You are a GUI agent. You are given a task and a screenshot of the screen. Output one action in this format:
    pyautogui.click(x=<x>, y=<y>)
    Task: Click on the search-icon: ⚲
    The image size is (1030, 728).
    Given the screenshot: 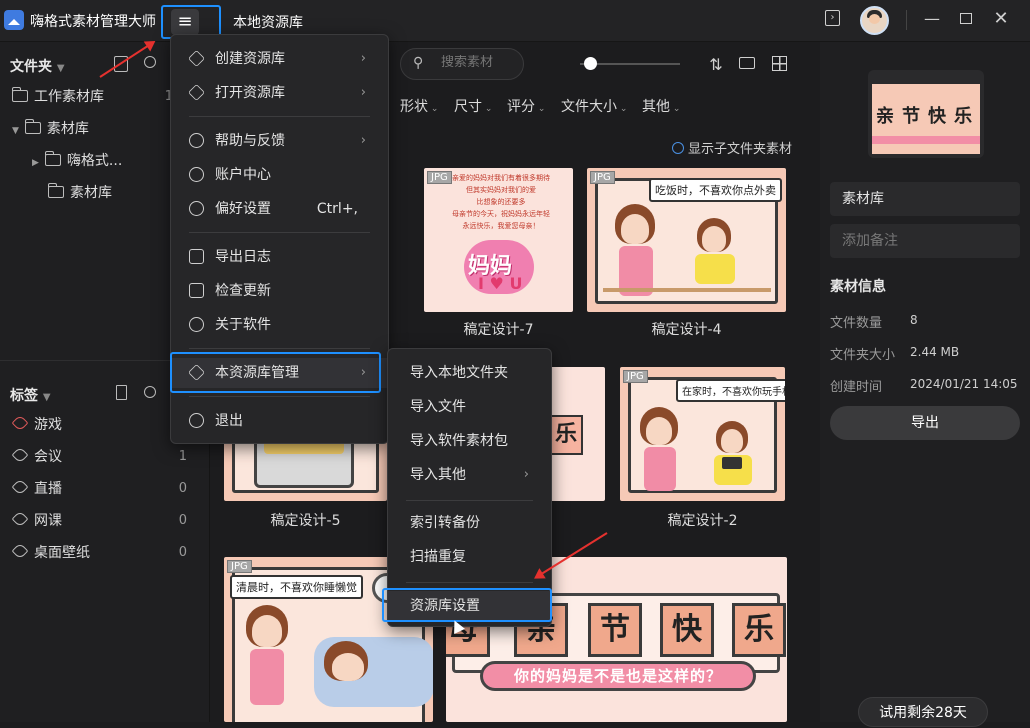 What is the action you would take?
    pyautogui.click(x=418, y=63)
    